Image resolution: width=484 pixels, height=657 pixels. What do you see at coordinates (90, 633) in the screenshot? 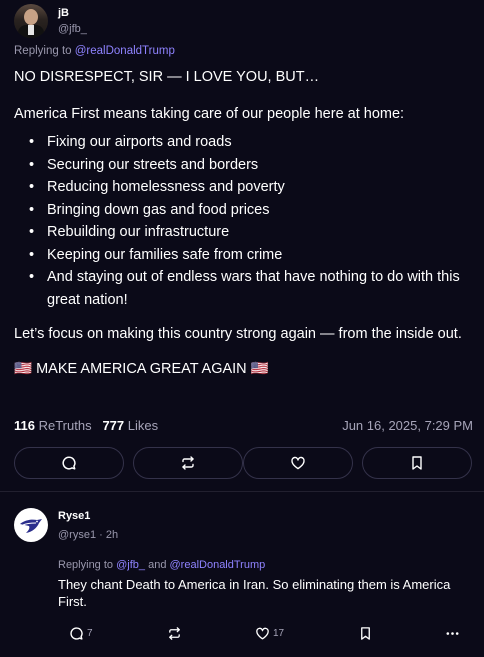
I see `reply-count: 7` at bounding box center [90, 633].